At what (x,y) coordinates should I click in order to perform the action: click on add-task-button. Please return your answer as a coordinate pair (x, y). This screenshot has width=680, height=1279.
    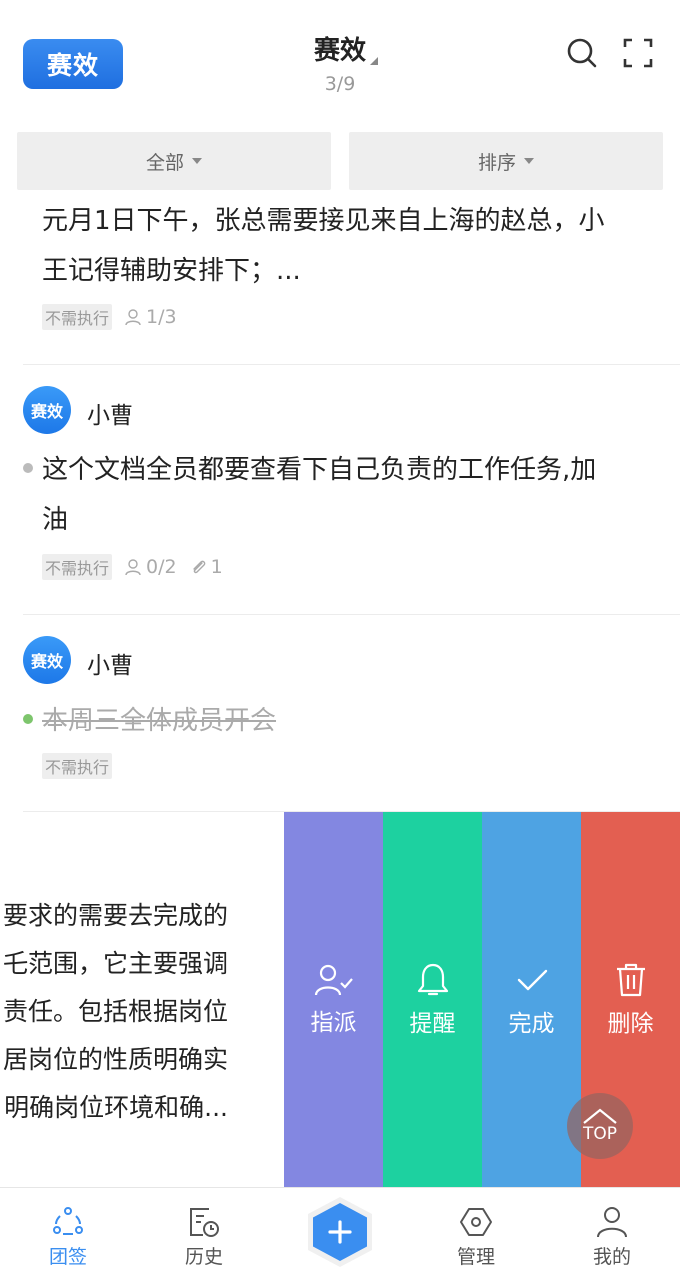
    Looking at the image, I should click on (340, 1232).